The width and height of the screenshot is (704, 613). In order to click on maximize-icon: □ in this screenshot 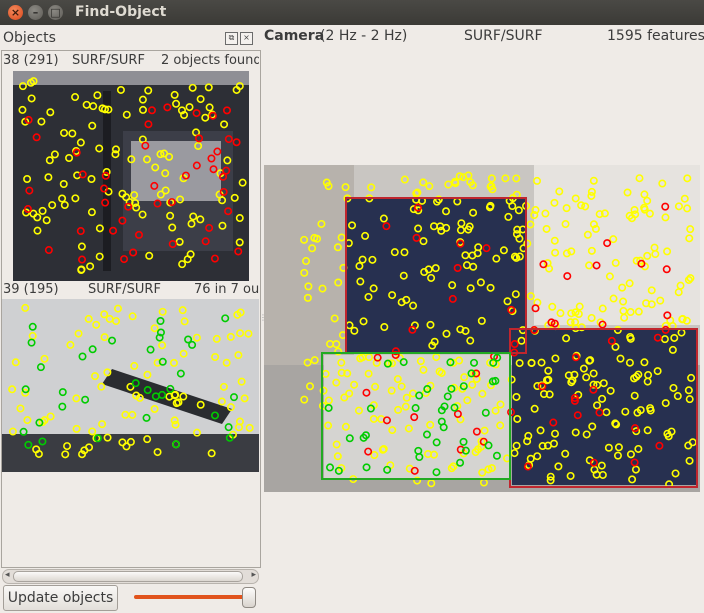, I will do `click(55, 12)`.